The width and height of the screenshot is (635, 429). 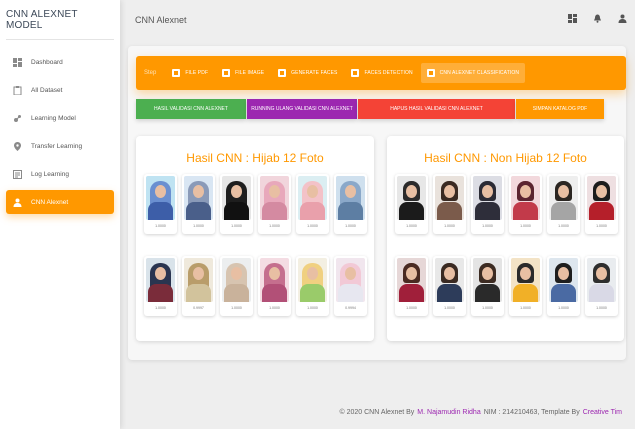 I want to click on delete-validation-button: HAPUS HASIL VALIDASI CNN ALEXNET, so click(x=436, y=109).